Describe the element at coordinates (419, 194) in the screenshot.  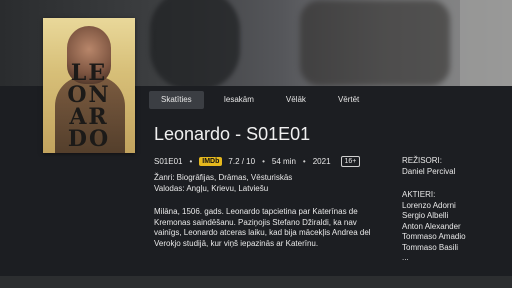
I see `actors-heading: AKTIERI:` at that location.